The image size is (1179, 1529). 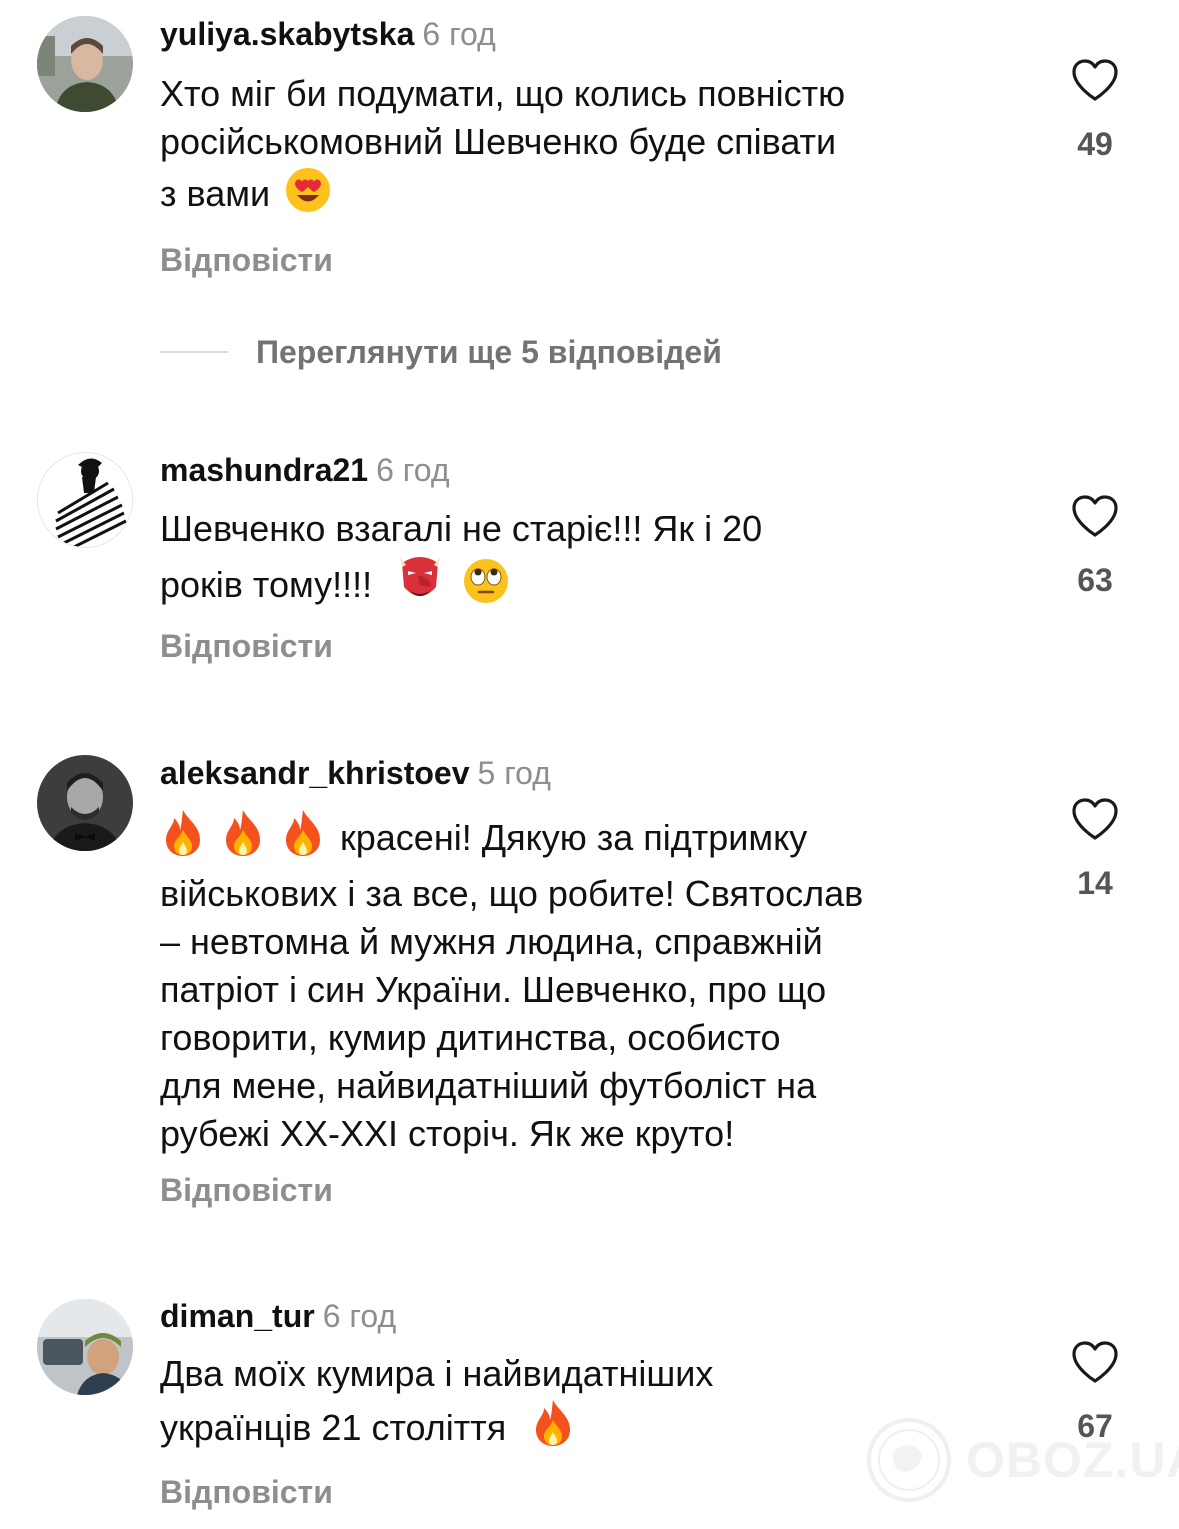 I want to click on like-count: 14, so click(x=1095, y=883).